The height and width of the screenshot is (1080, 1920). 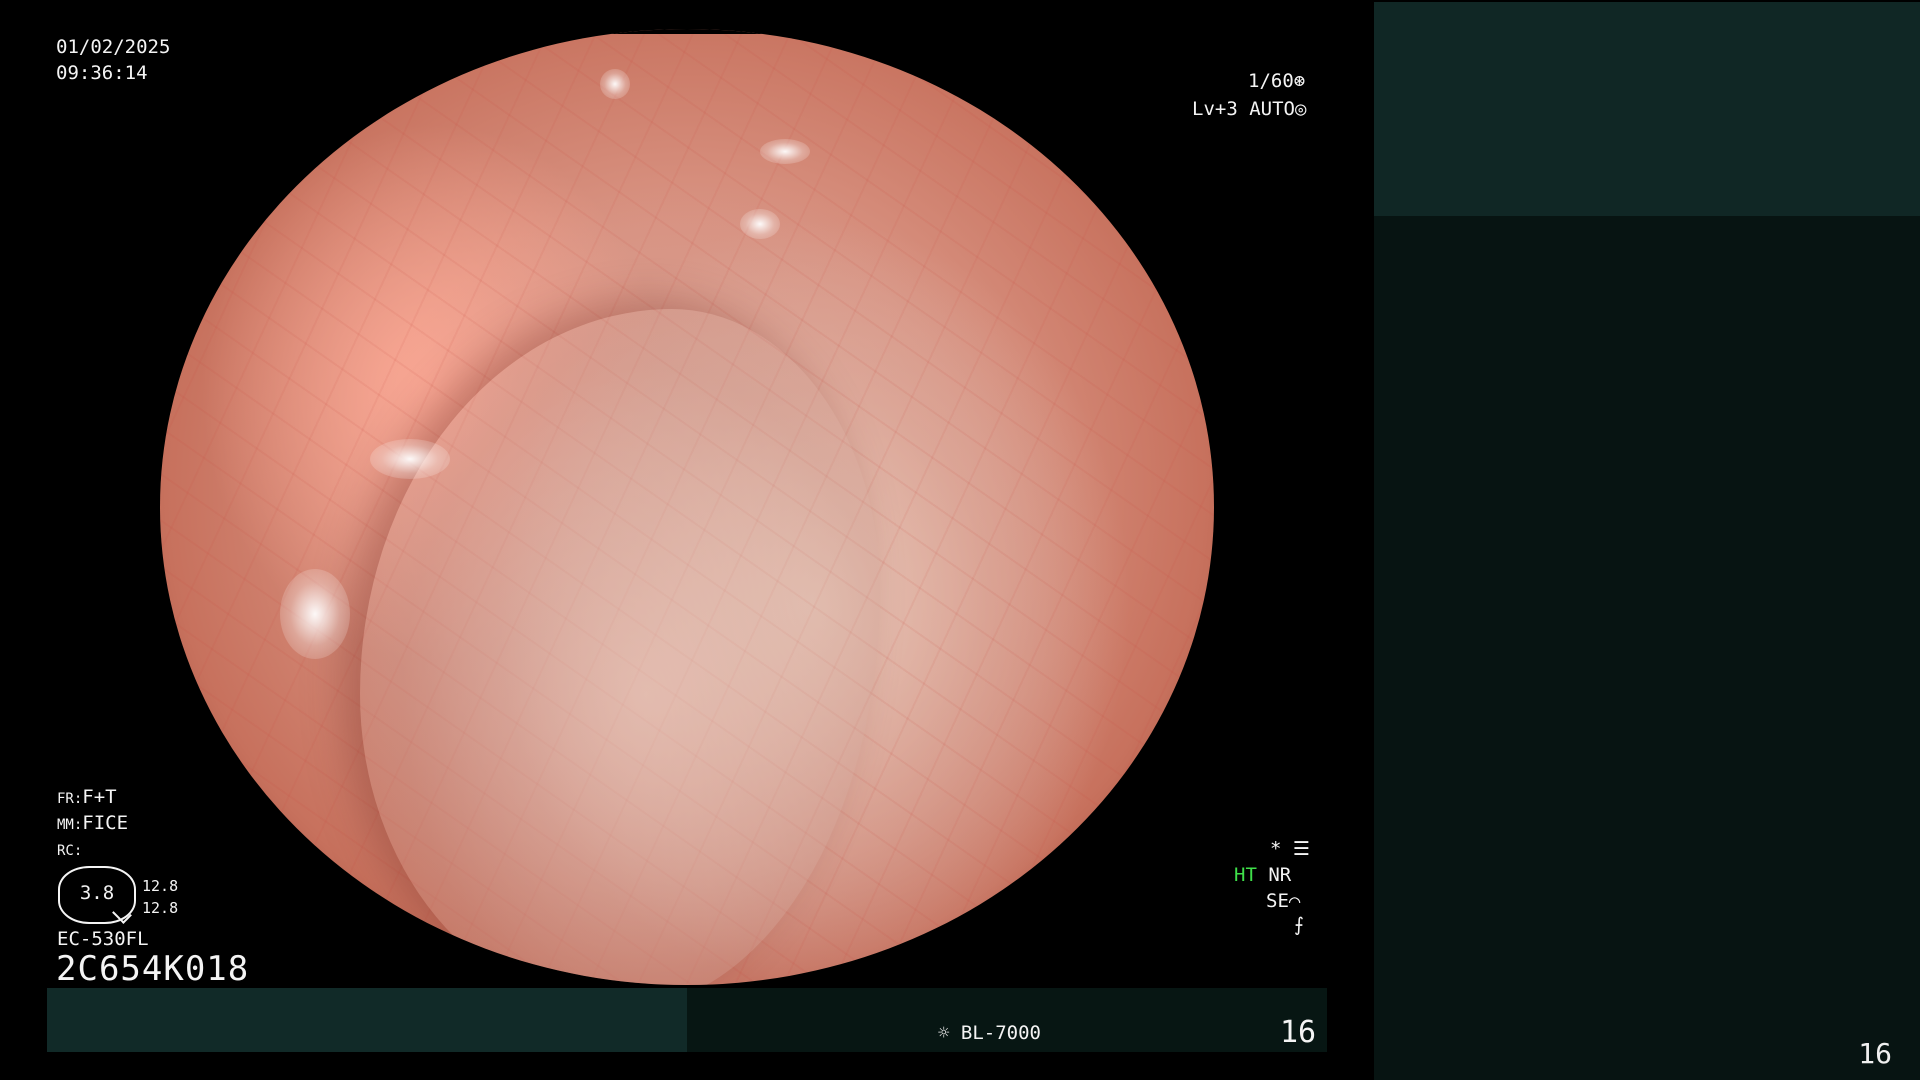 What do you see at coordinates (1298, 1032) in the screenshot?
I see `frame-number: 16` at bounding box center [1298, 1032].